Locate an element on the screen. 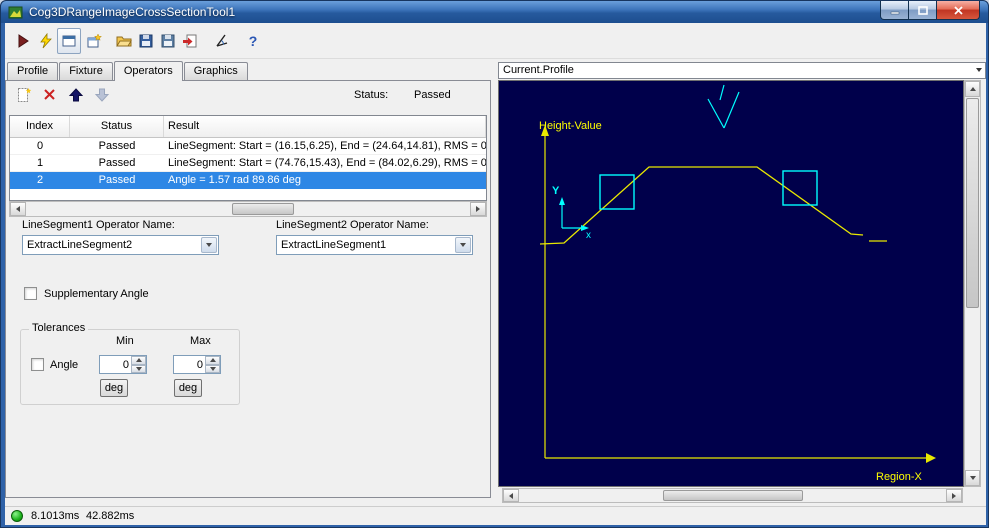 The image size is (989, 528). table-header: Index Status Result is located at coordinates (248, 127).